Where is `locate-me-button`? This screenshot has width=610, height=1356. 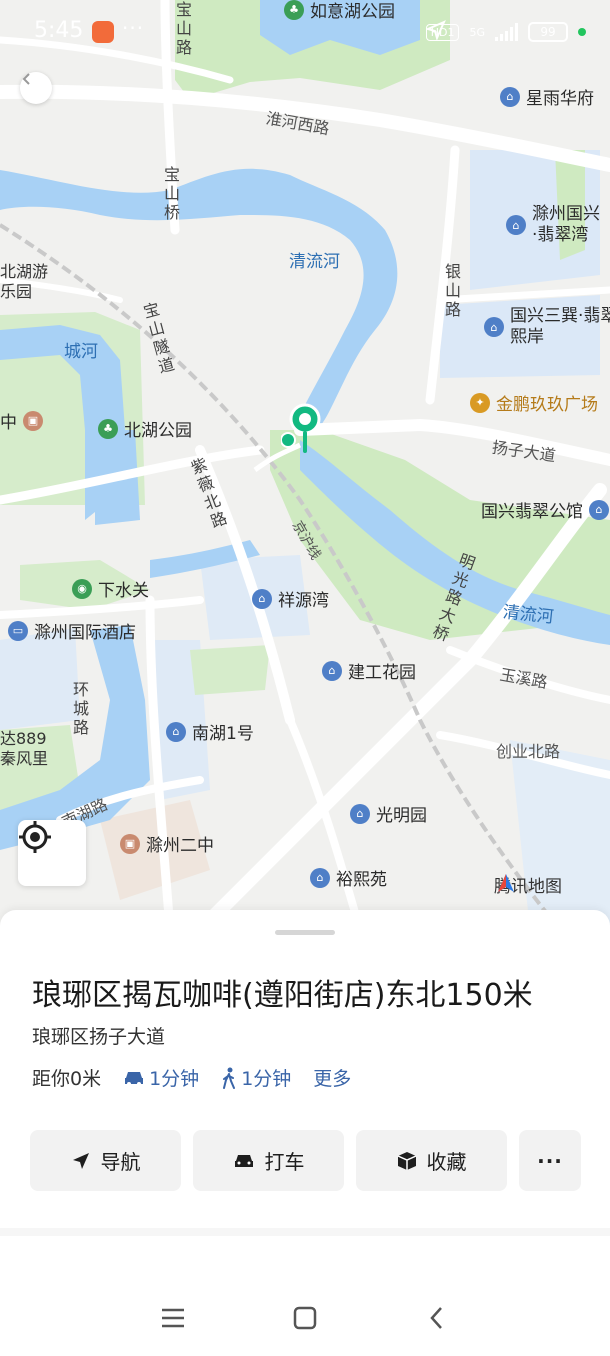
locate-me-button is located at coordinates (52, 853).